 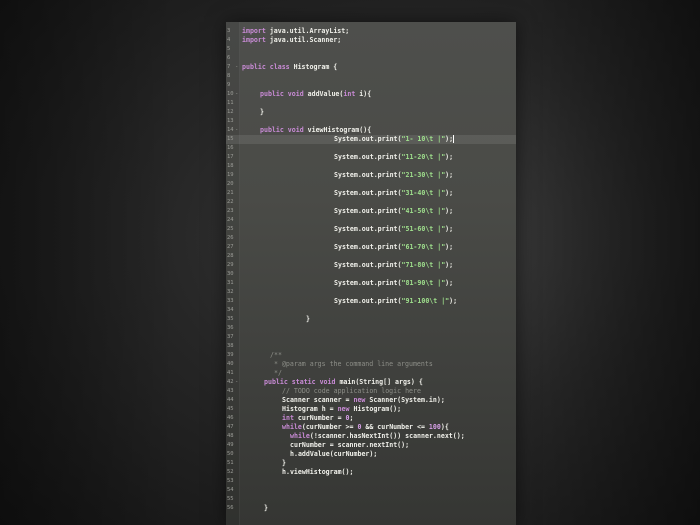 What do you see at coordinates (371, 355) in the screenshot?
I see `code-line: 39 /**` at bounding box center [371, 355].